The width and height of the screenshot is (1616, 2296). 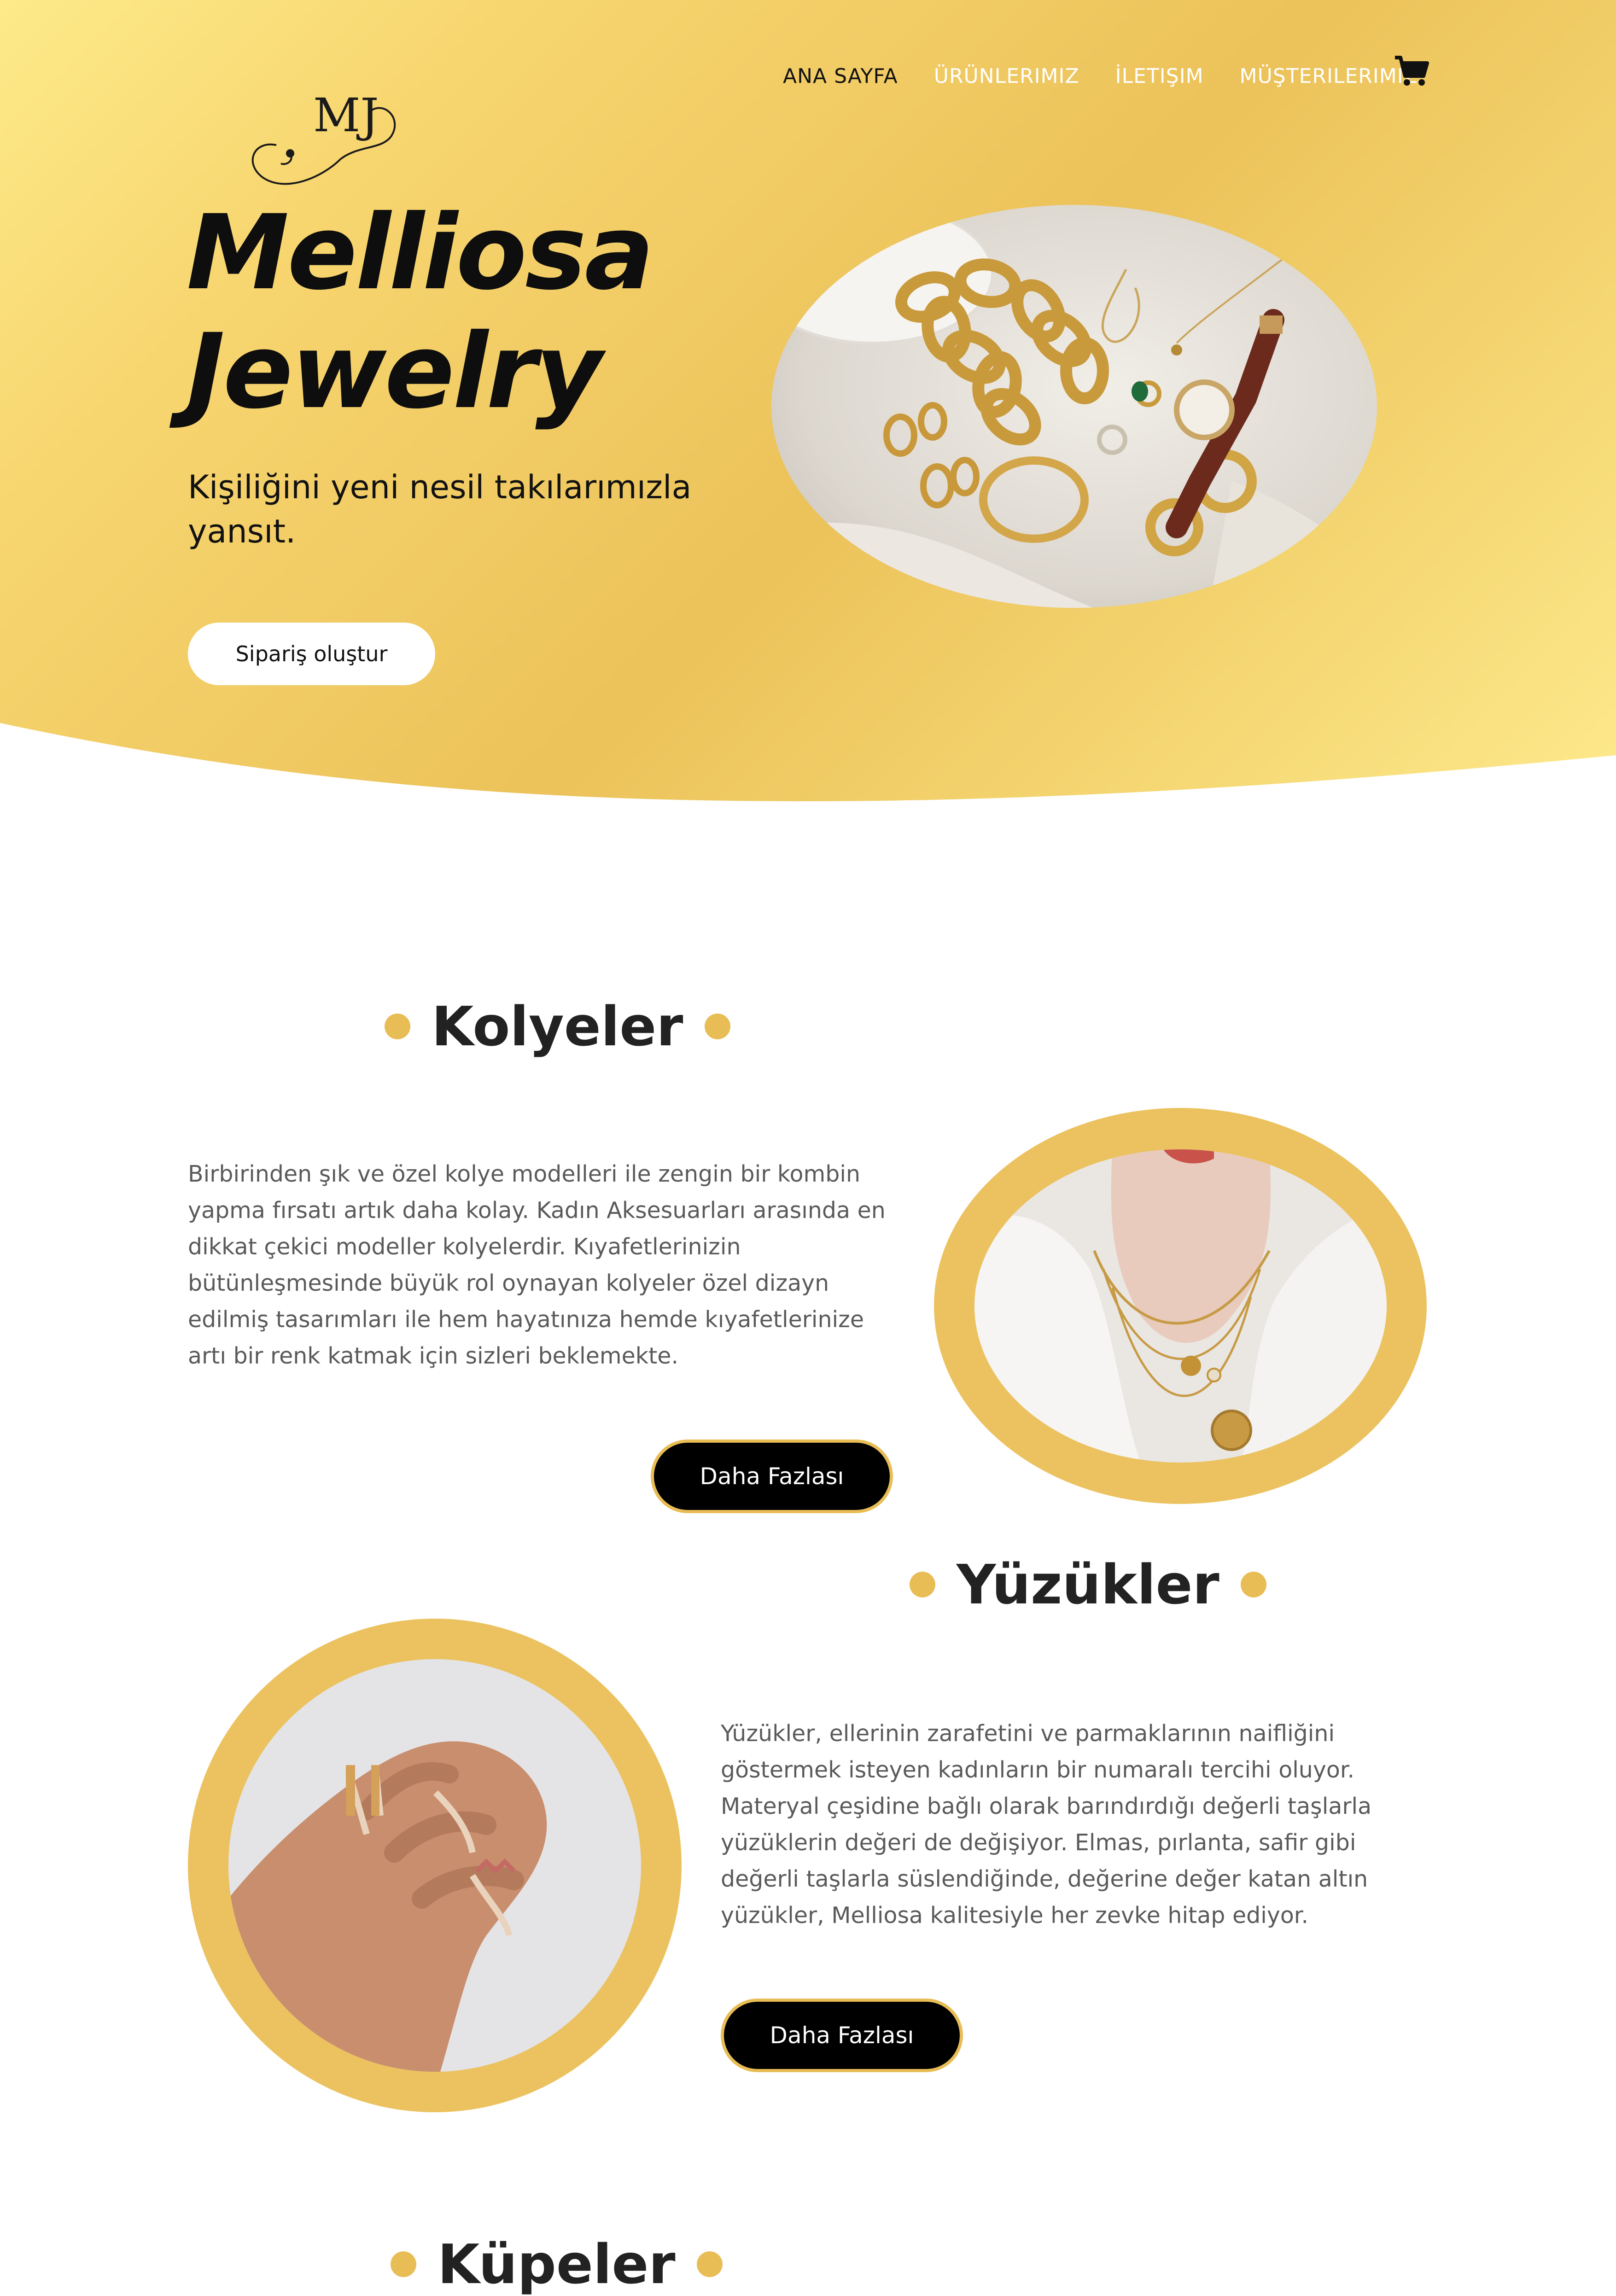 I want to click on page-title: Melliosa Jewelry, so click(x=440, y=312).